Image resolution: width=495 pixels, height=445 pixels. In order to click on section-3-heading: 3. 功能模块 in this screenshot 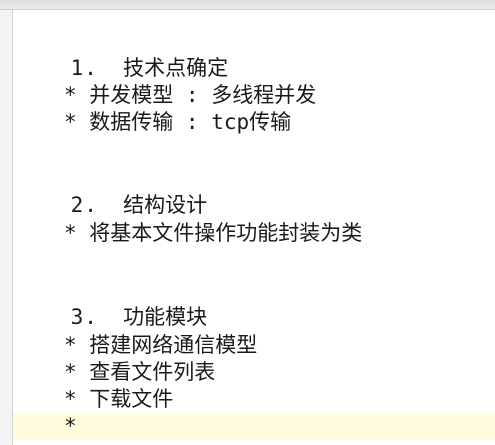, I will do `click(114, 303)`.